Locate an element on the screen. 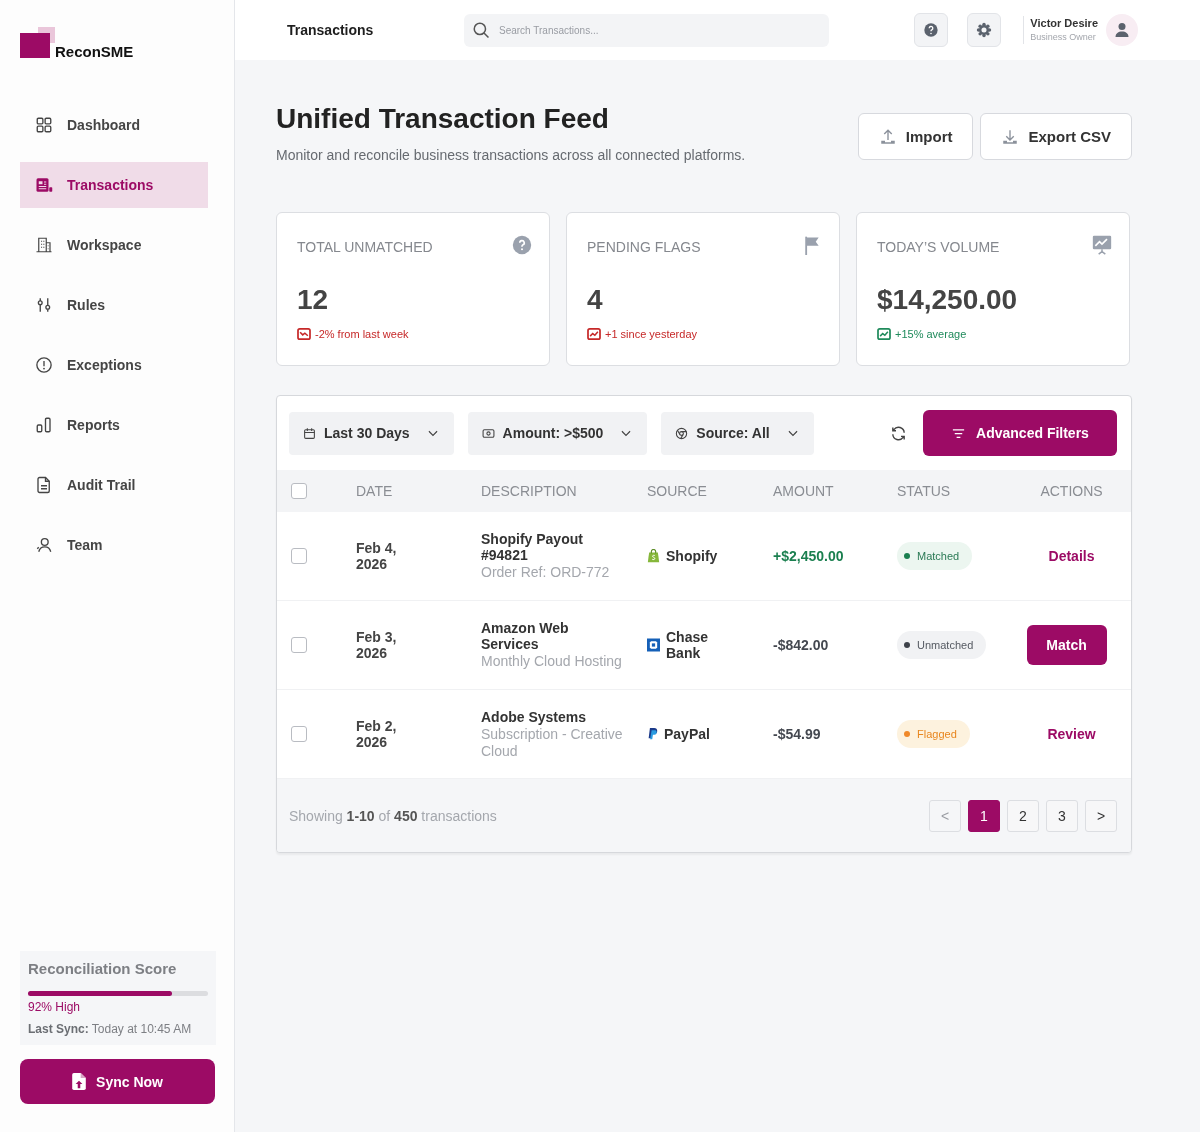 This screenshot has height=1132, width=1200. source-name: PayPal is located at coordinates (687, 734).